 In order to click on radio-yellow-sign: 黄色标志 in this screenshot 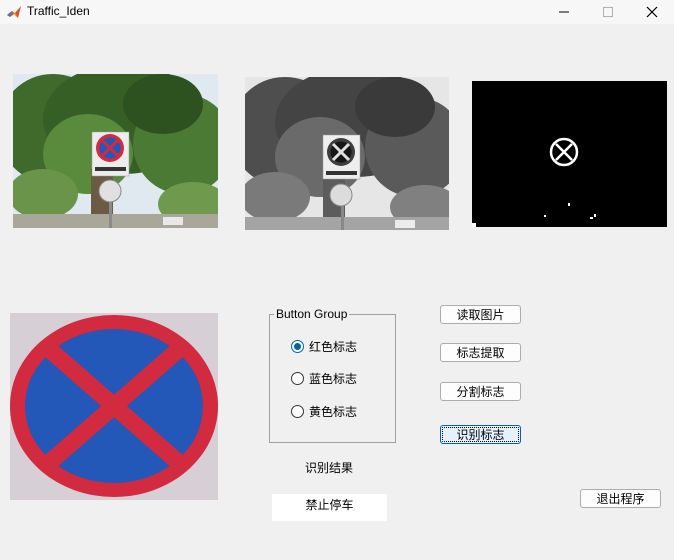, I will do `click(324, 411)`.